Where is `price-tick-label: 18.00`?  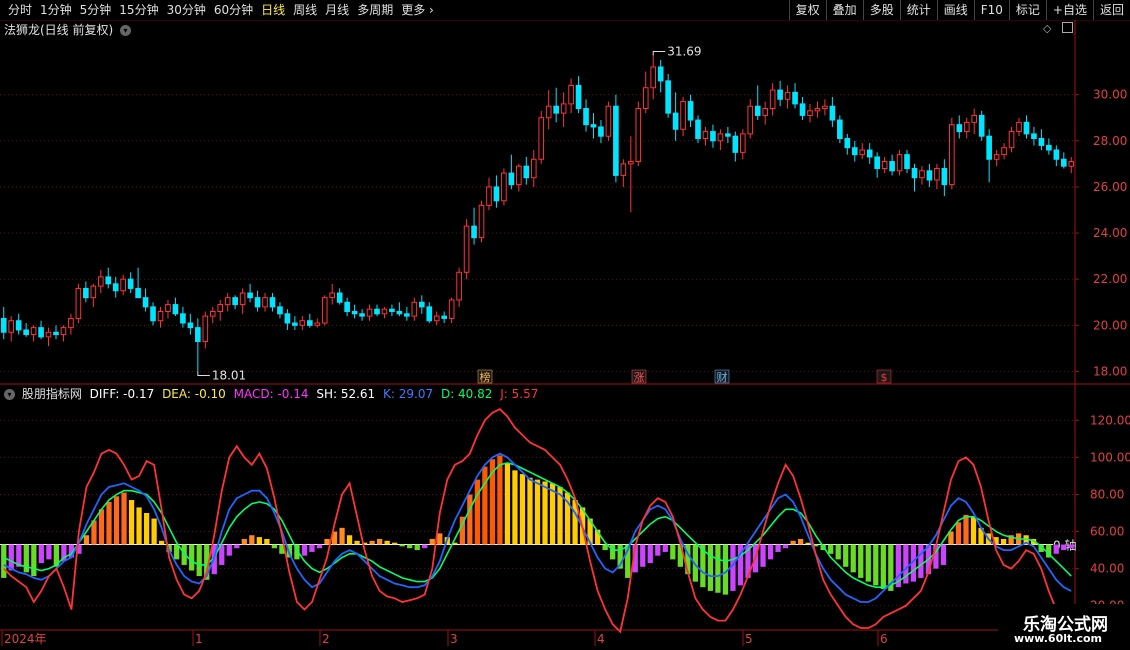
price-tick-label: 18.00 is located at coordinates (1110, 371).